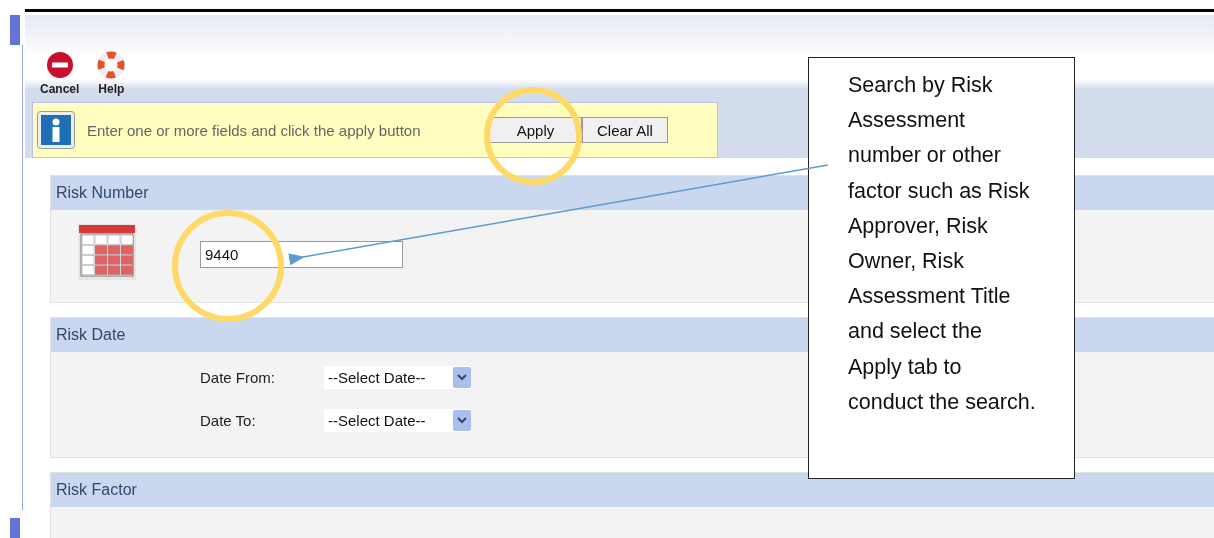 The image size is (1214, 538). What do you see at coordinates (228, 420) in the screenshot?
I see `field-label: Date To:` at bounding box center [228, 420].